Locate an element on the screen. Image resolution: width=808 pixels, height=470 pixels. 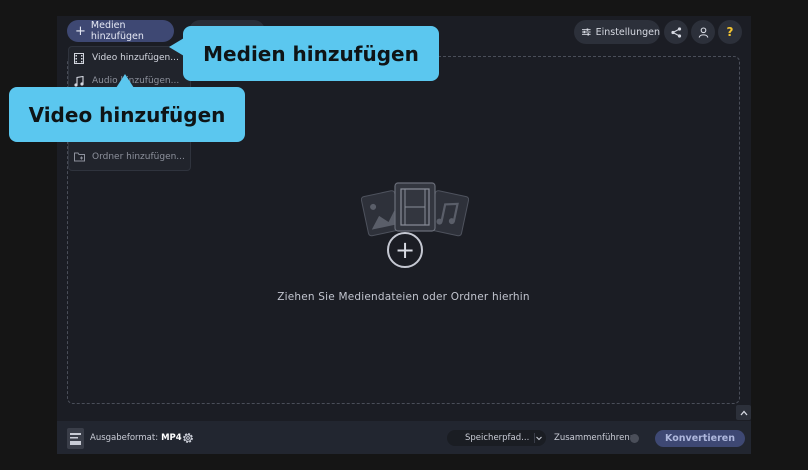
account-button is located at coordinates (703, 32).